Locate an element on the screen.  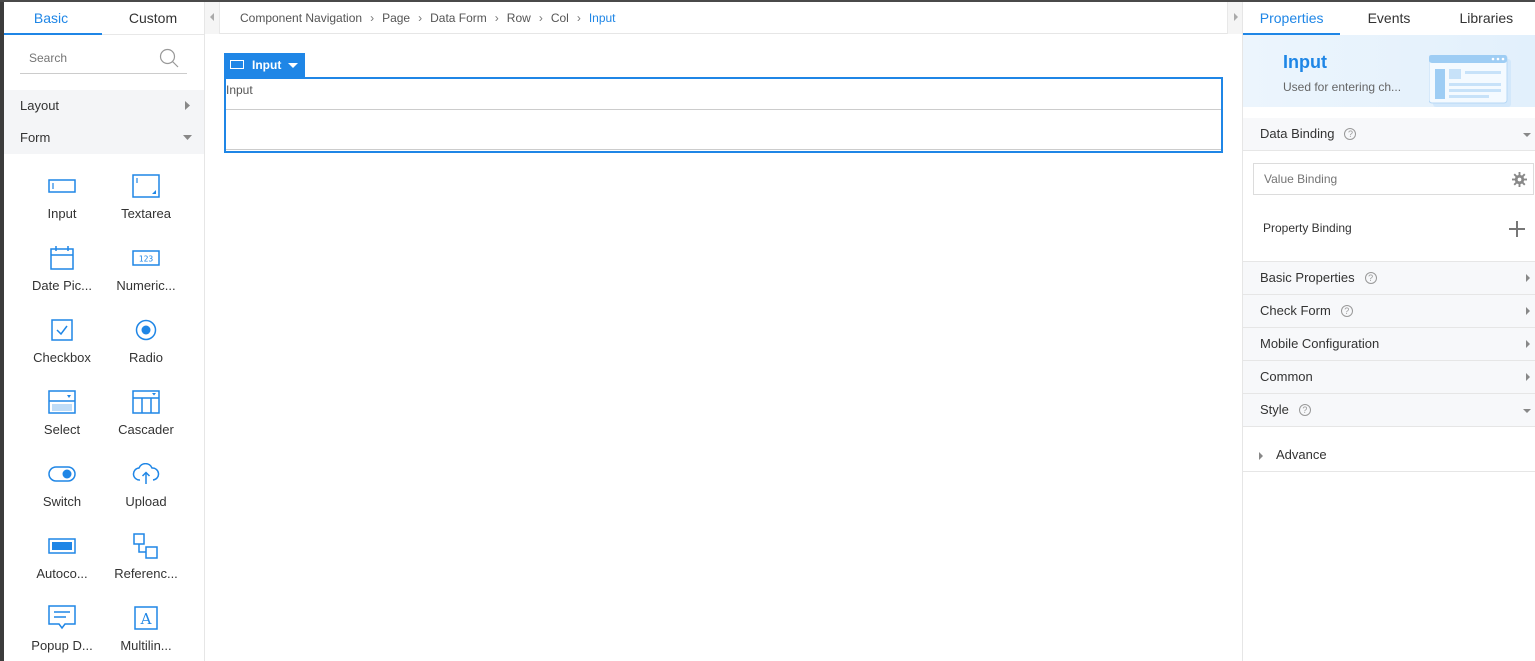
gear-icon is located at coordinates (1519, 179).